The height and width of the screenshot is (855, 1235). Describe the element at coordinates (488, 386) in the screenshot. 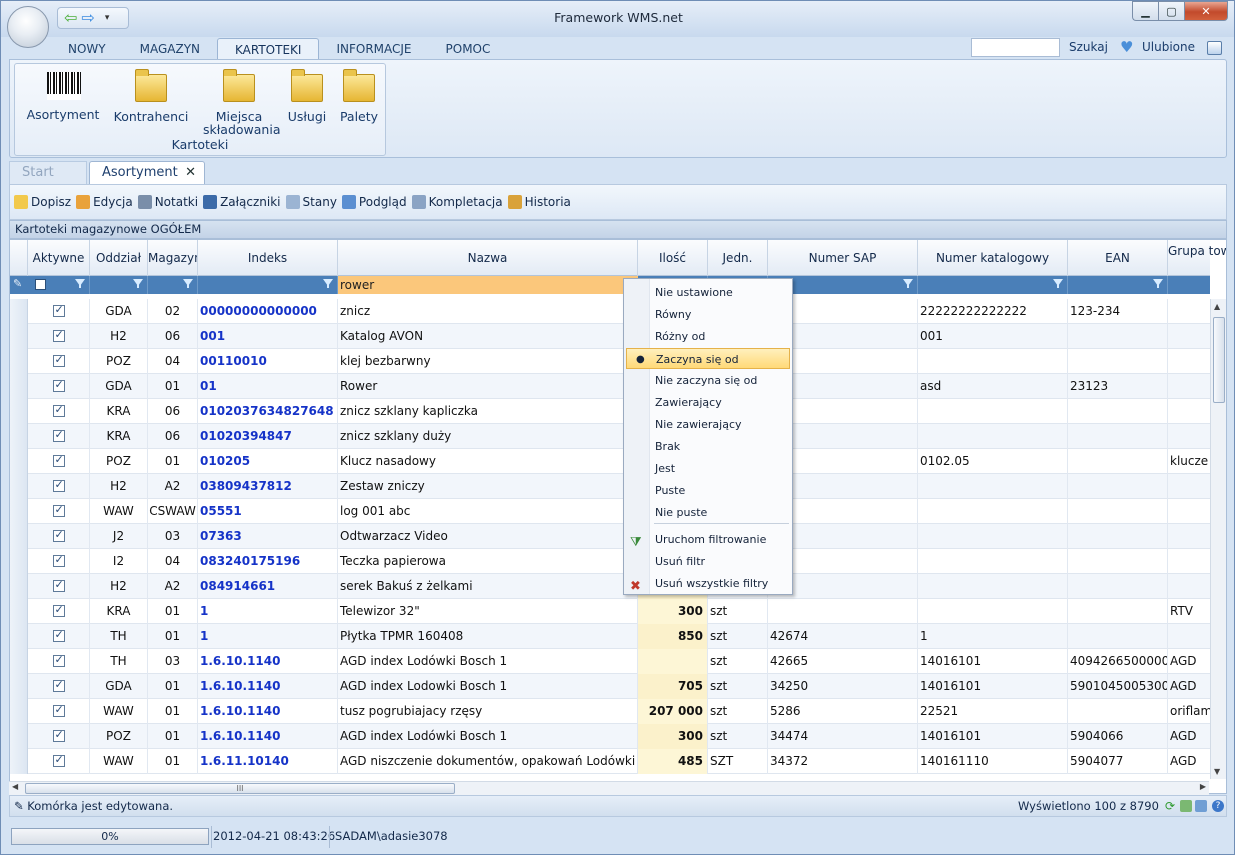

I see `cell-nazwa: Rower` at that location.